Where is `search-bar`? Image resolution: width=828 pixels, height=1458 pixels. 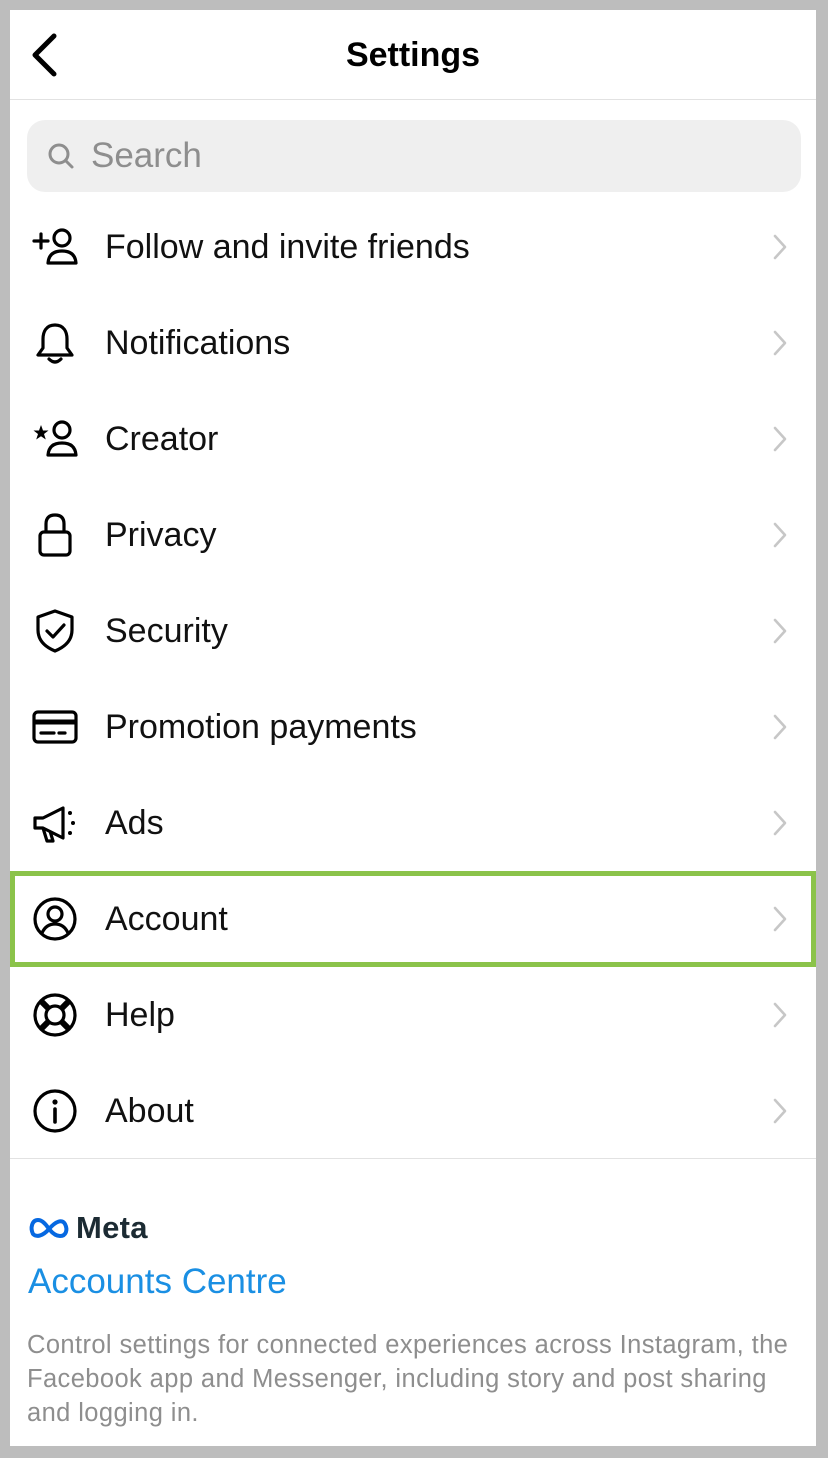 search-bar is located at coordinates (414, 156).